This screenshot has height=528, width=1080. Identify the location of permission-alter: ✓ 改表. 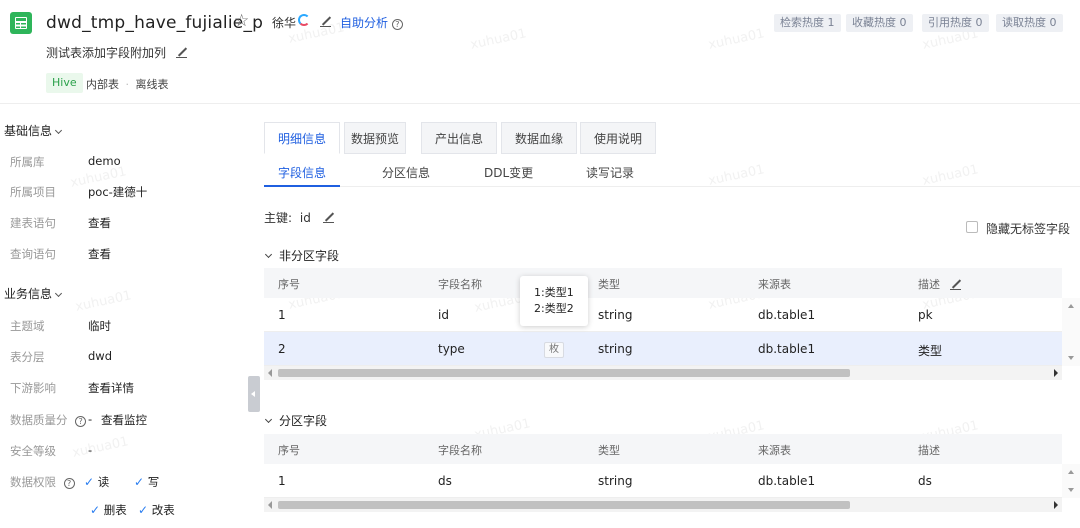
(156, 510).